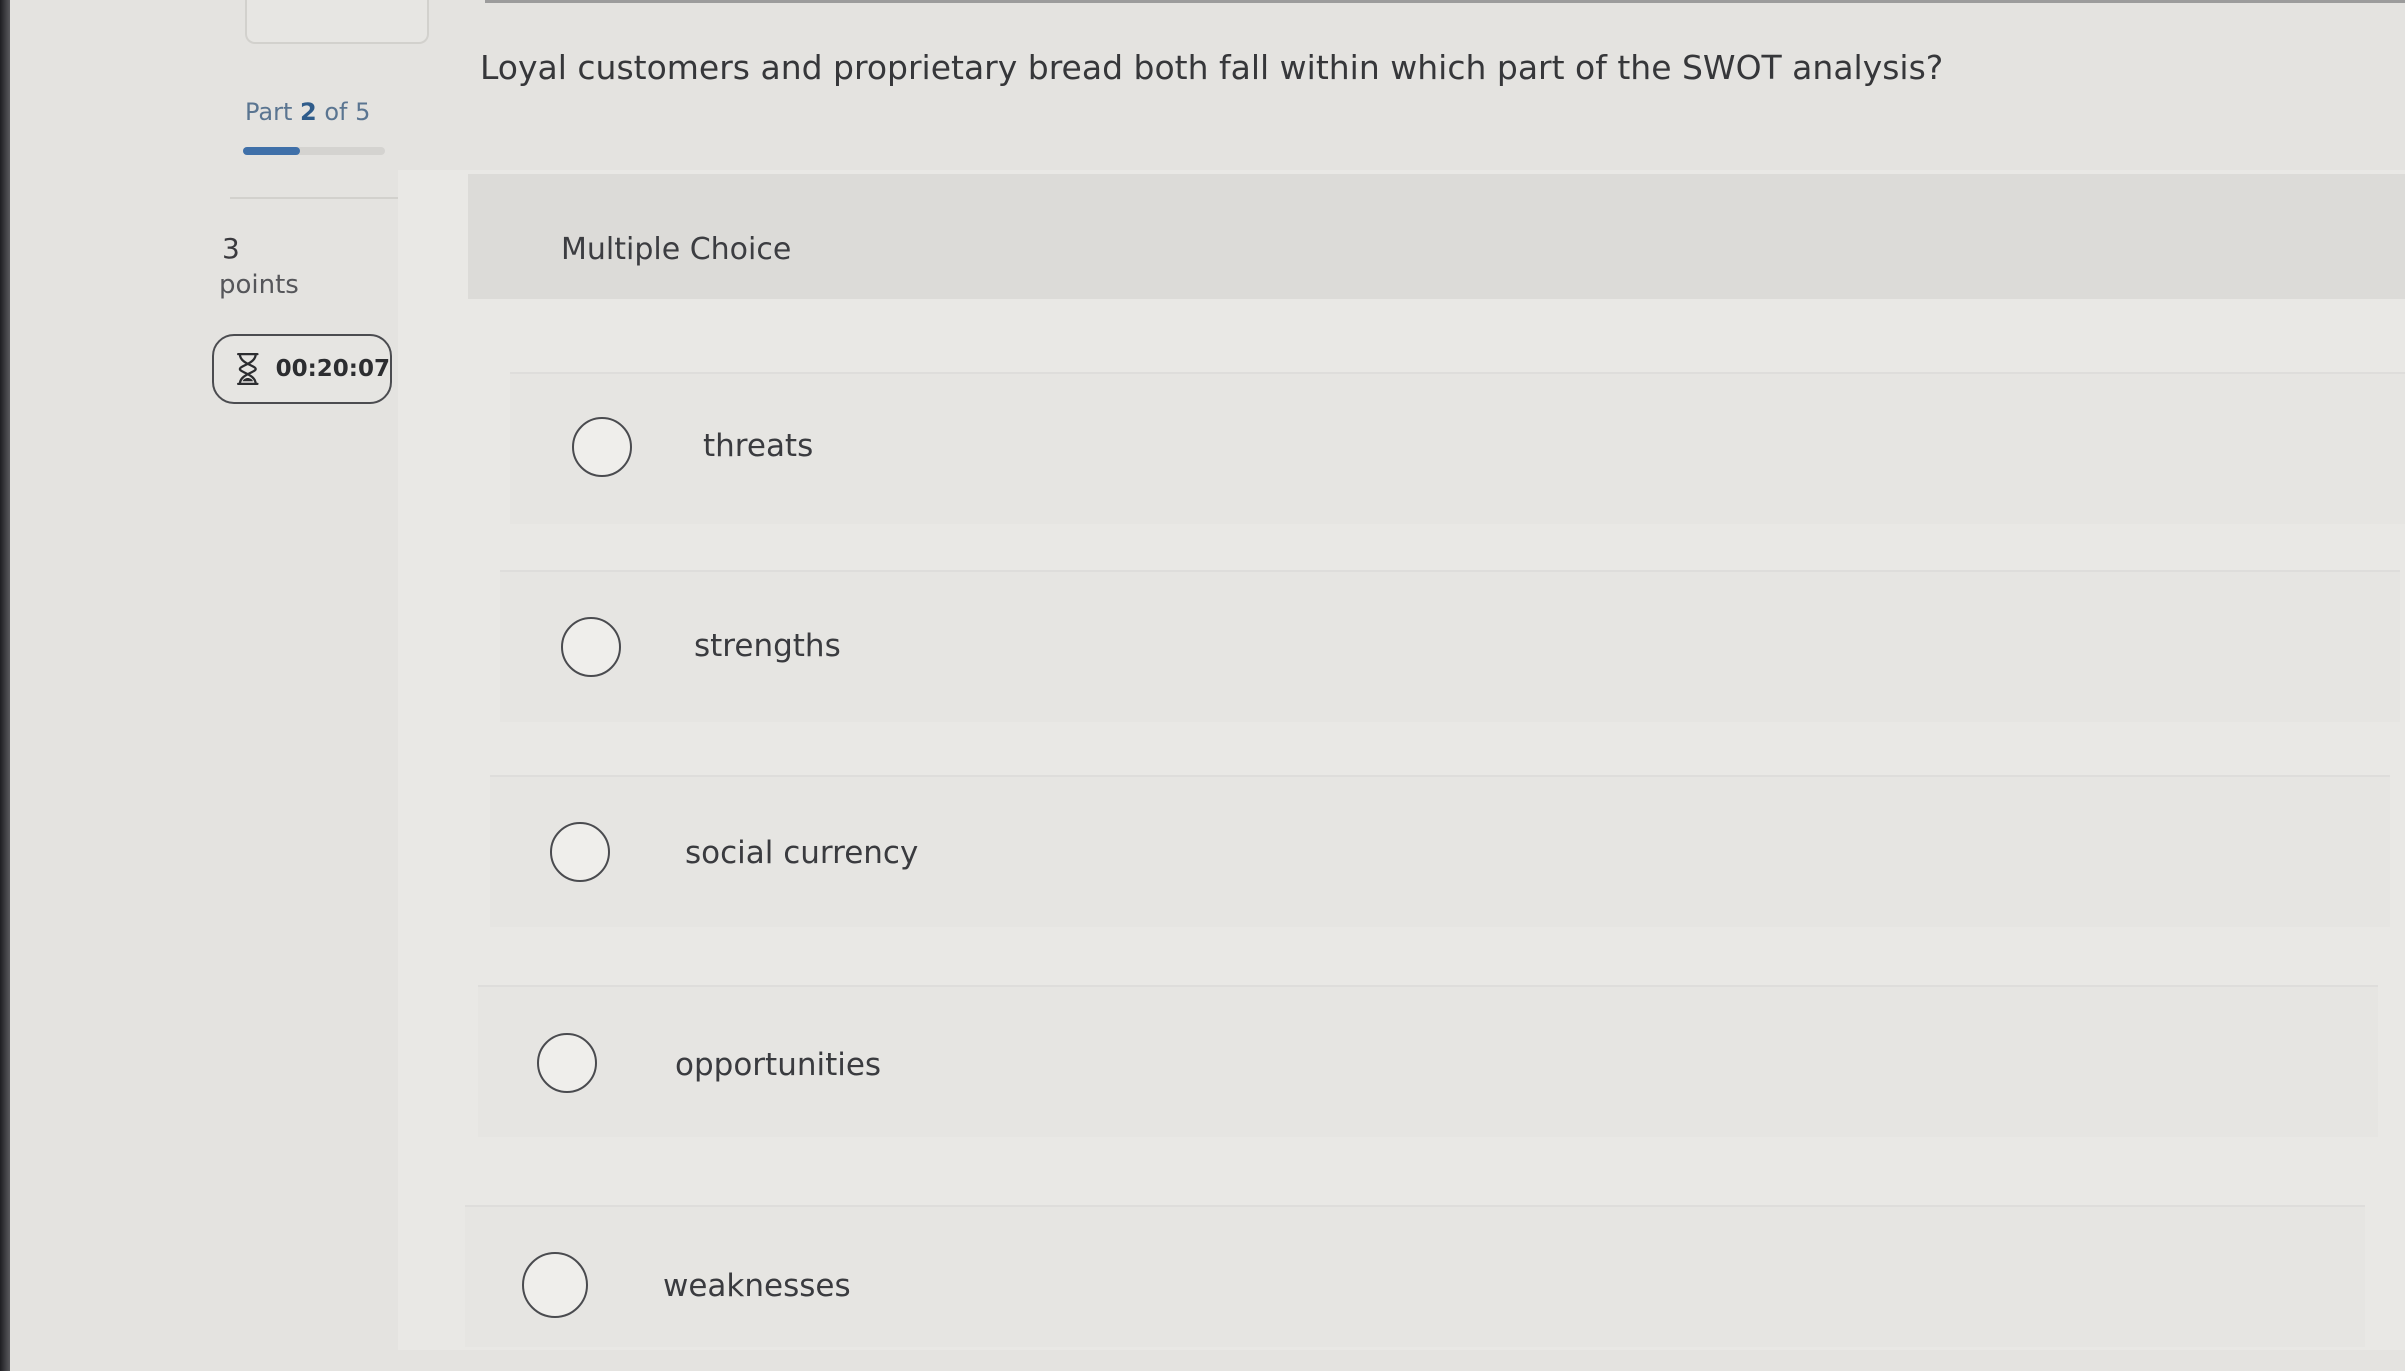  What do you see at coordinates (801, 853) in the screenshot?
I see `answer-label: social currency` at bounding box center [801, 853].